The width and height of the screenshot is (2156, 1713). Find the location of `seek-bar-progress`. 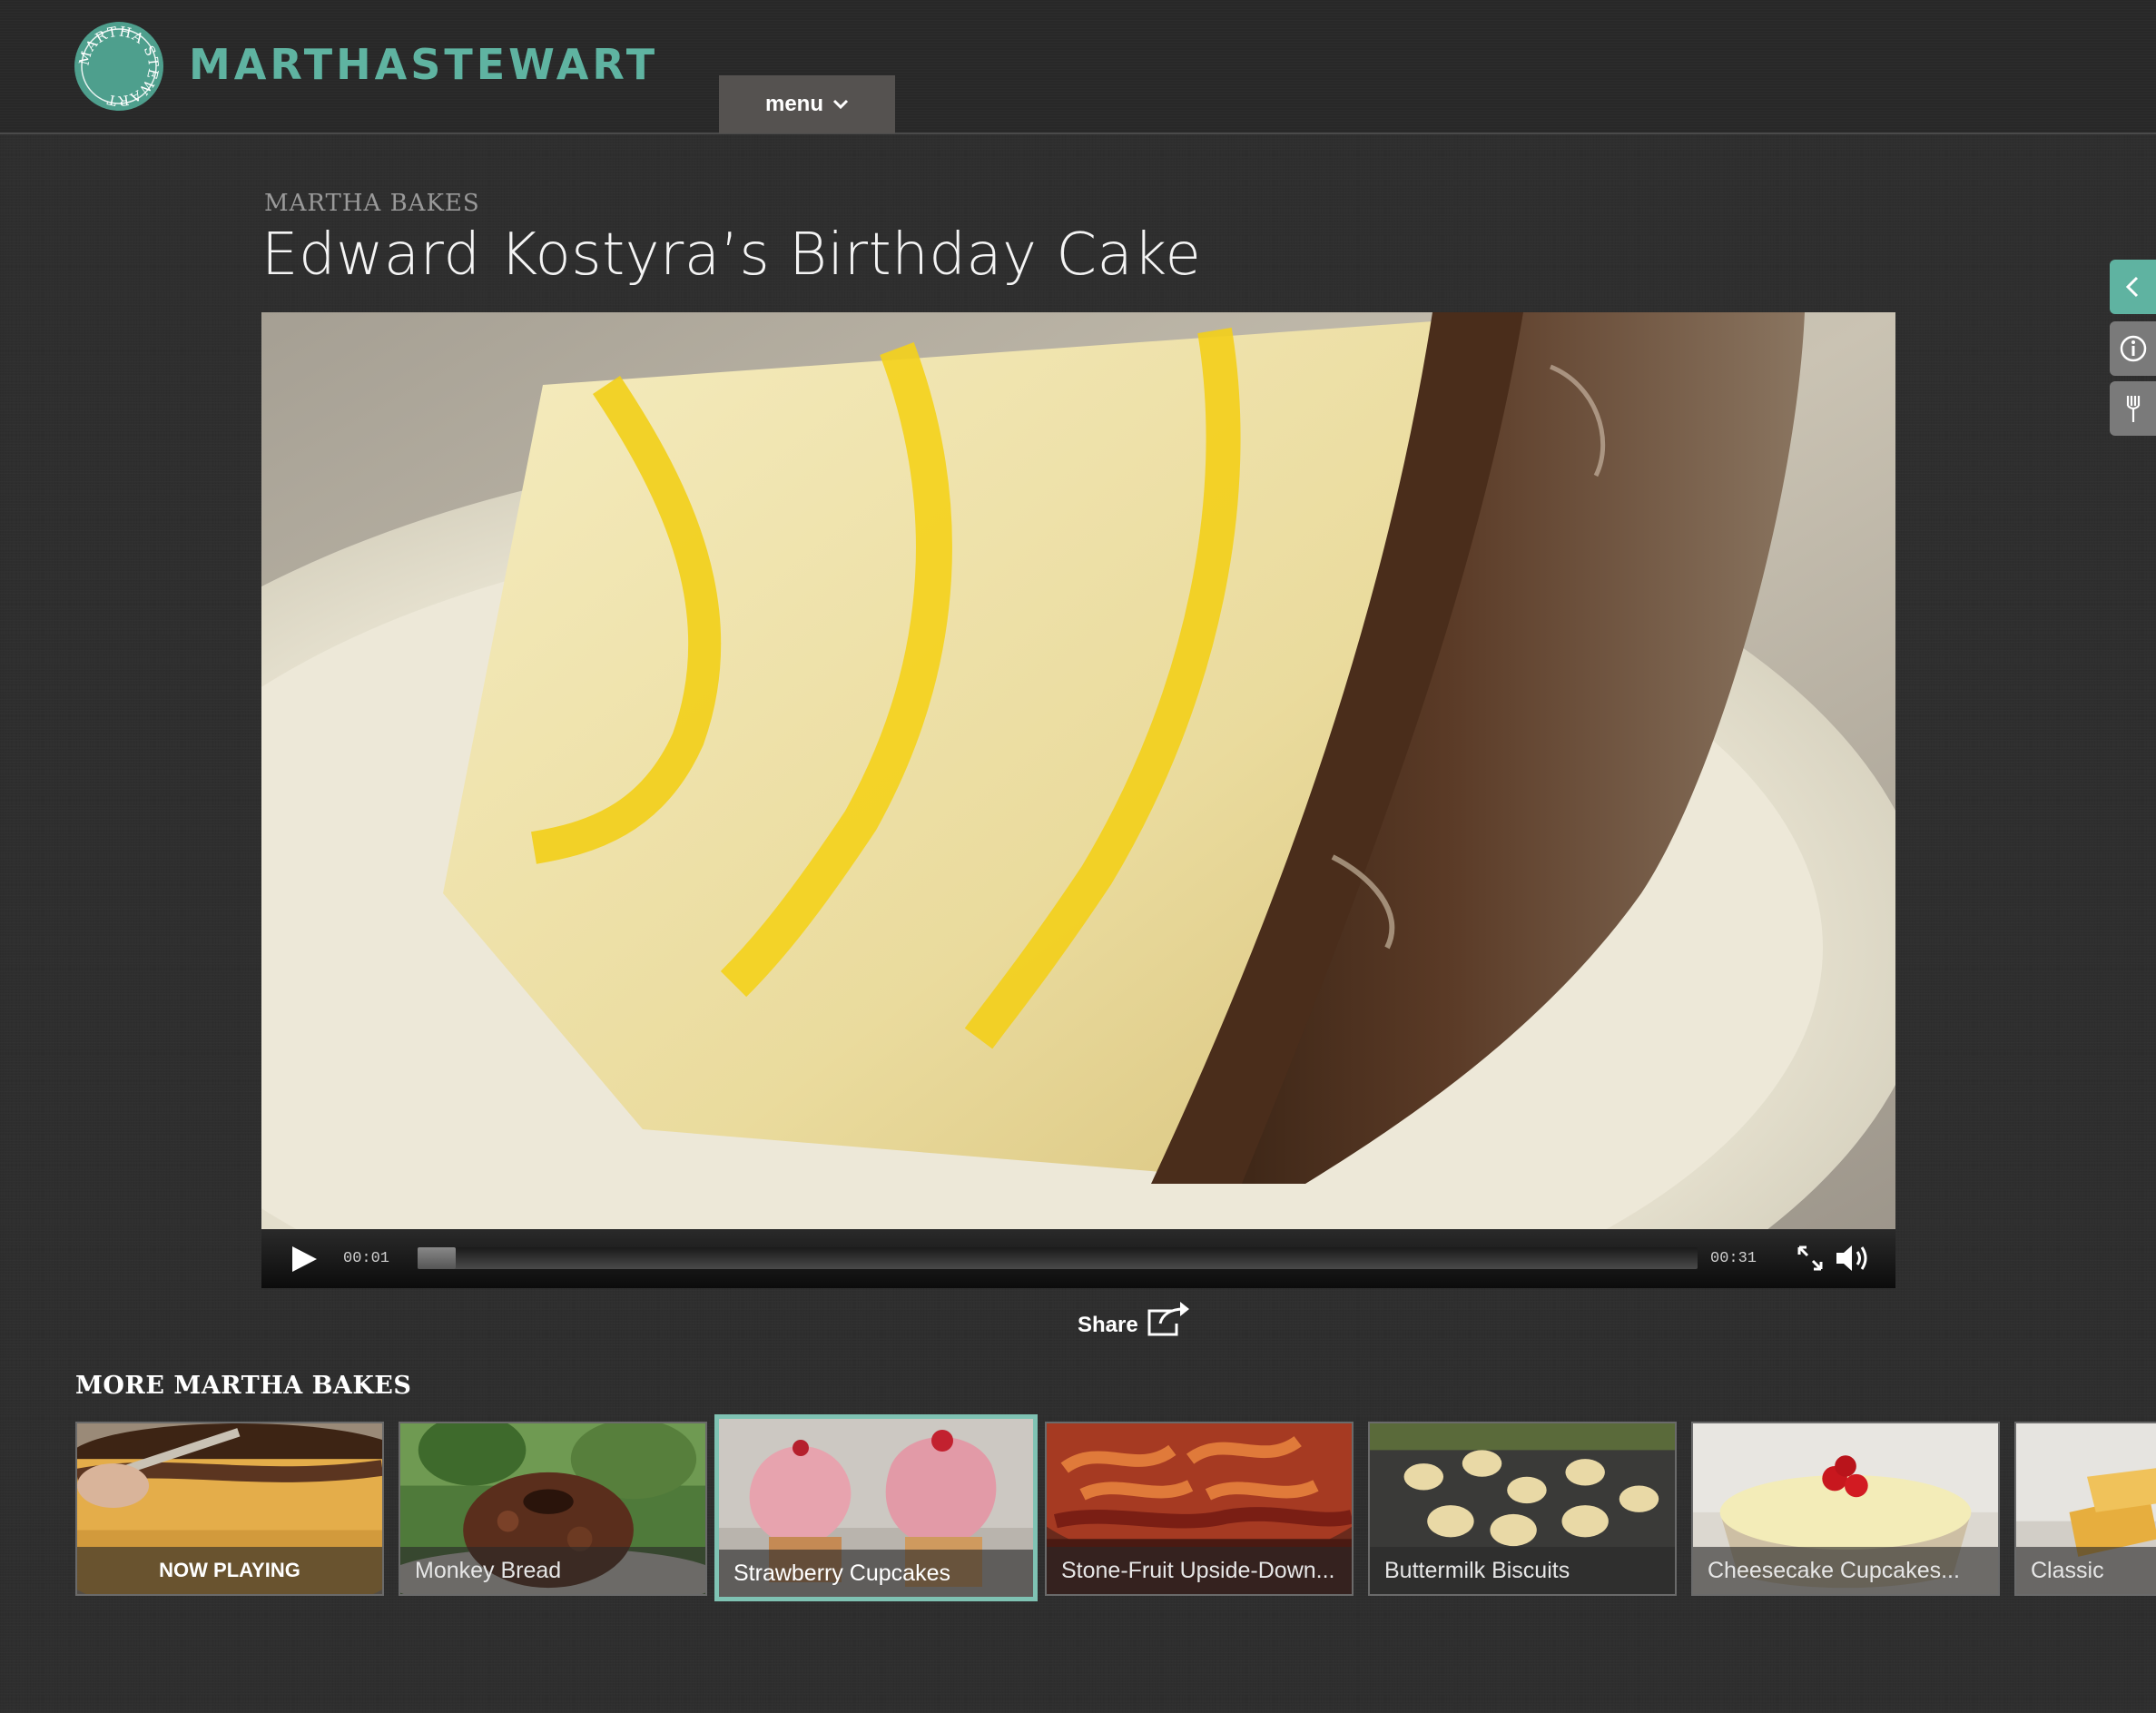

seek-bar-progress is located at coordinates (437, 1258).